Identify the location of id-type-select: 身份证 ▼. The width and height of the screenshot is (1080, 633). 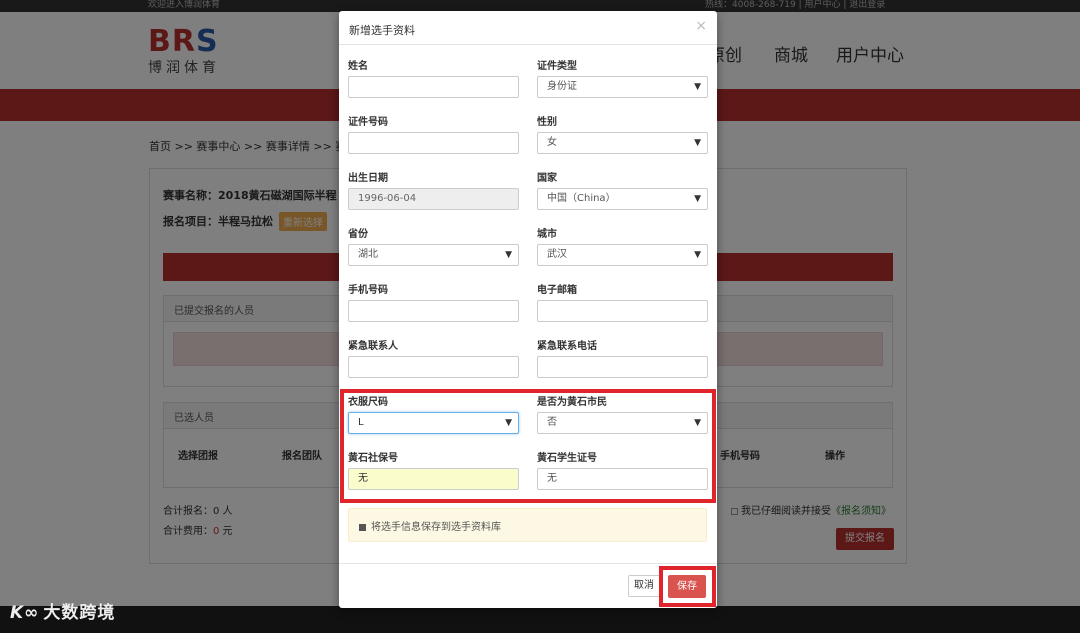
(622, 87).